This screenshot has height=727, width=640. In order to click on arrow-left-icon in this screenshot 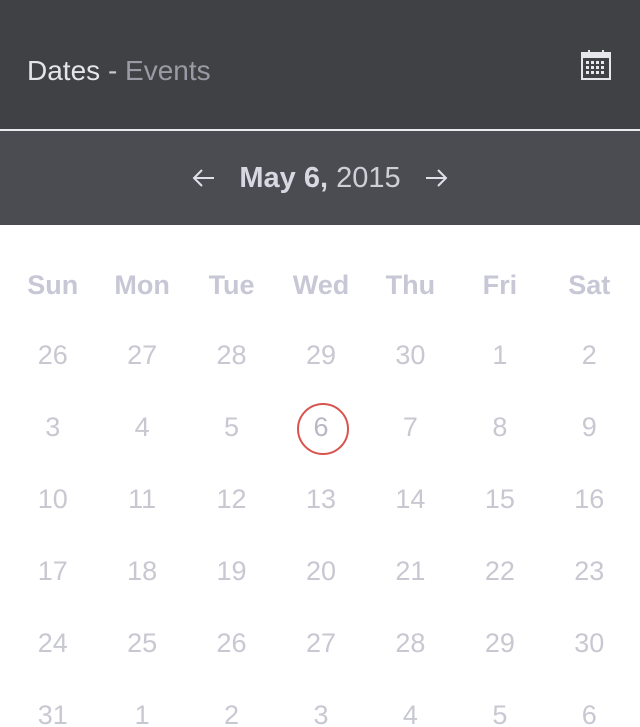, I will do `click(203, 178)`.